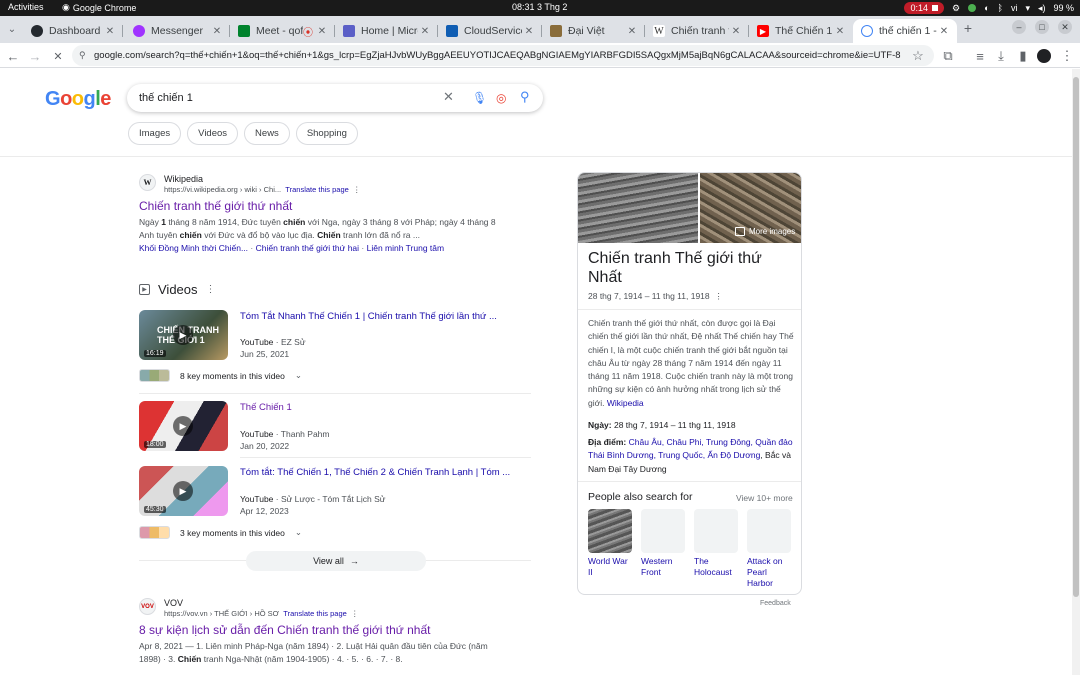 This screenshot has height=675, width=1080. What do you see at coordinates (220, 375) in the screenshot?
I see `key-moments-toggle: 8 key moments in this video ⌄` at bounding box center [220, 375].